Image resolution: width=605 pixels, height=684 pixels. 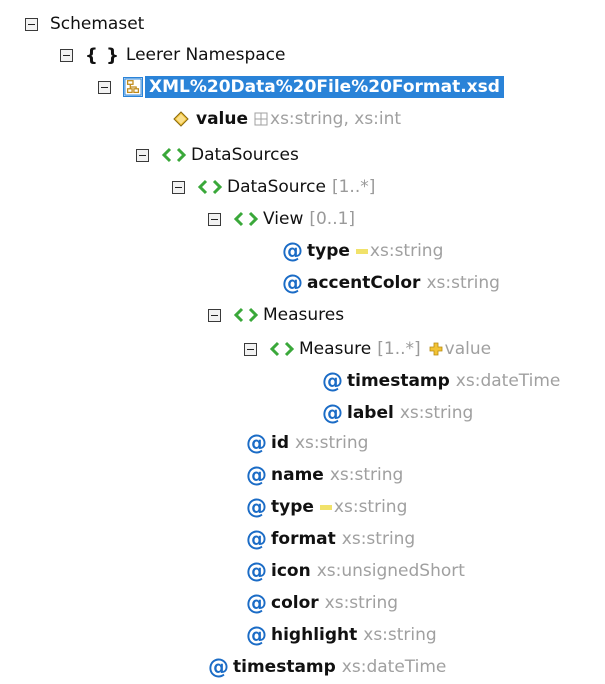 I want to click on tree-node-datasources: DataSources, so click(x=217, y=155).